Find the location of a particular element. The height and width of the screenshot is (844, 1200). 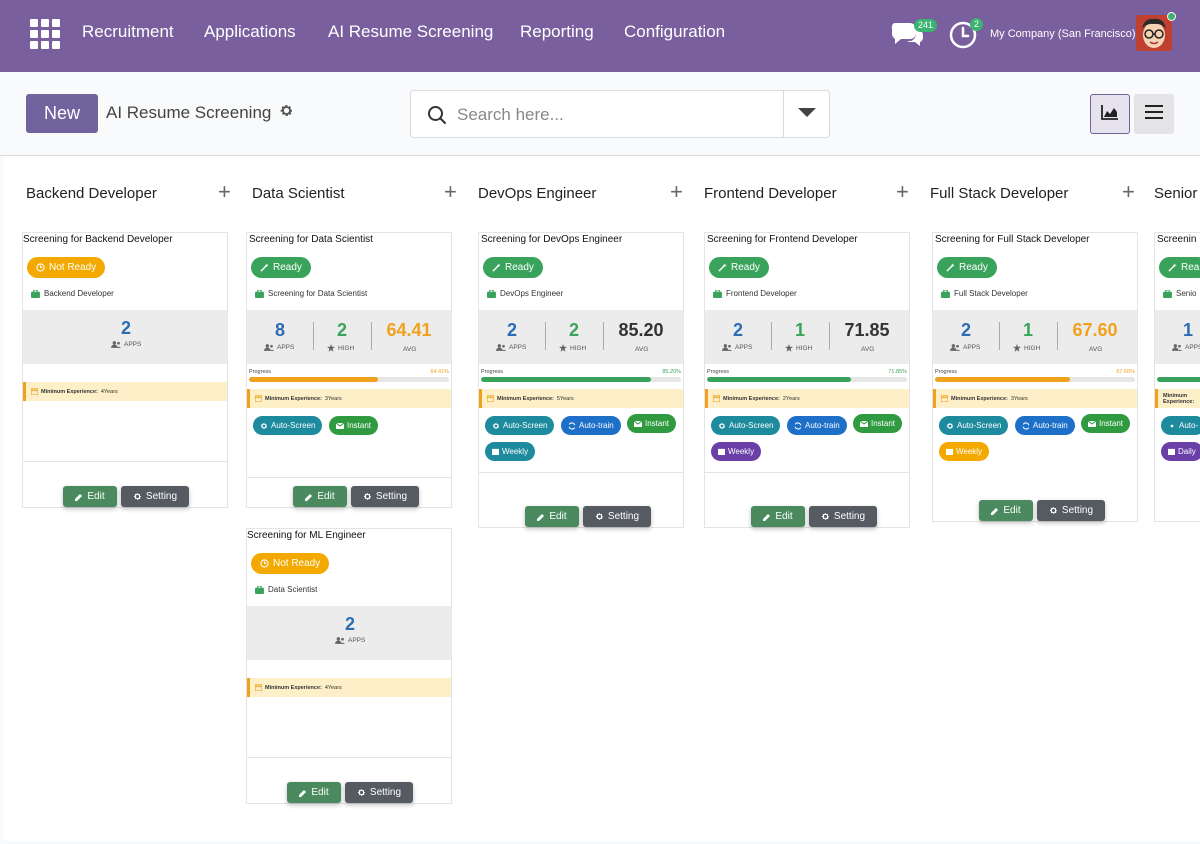

user-avatar is located at coordinates (1154, 33).